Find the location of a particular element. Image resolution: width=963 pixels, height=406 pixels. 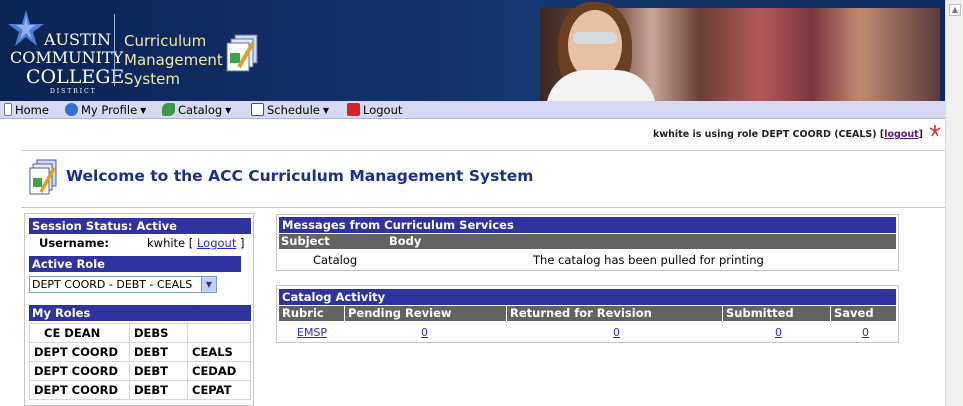

session-status-header: Session Status: Active is located at coordinates (140, 226).